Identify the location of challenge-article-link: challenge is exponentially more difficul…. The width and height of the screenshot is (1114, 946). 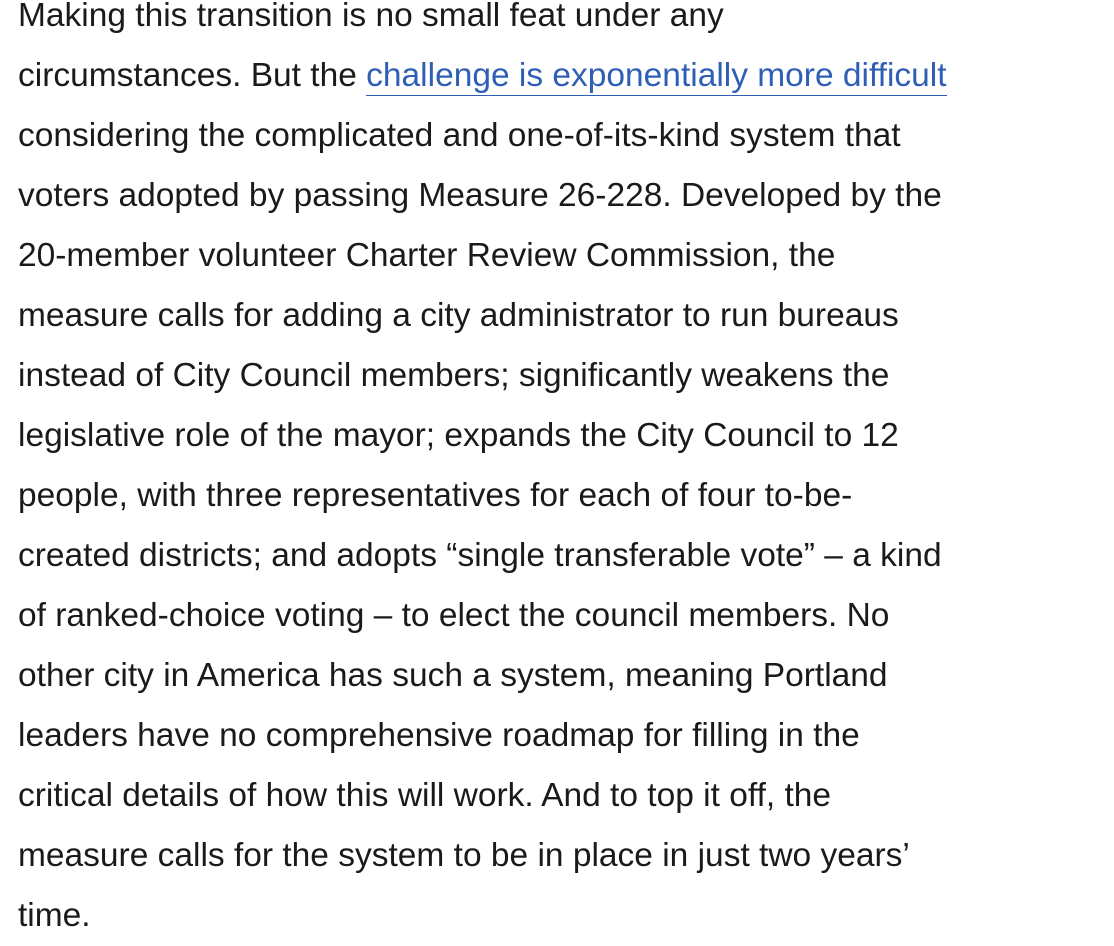
(656, 76).